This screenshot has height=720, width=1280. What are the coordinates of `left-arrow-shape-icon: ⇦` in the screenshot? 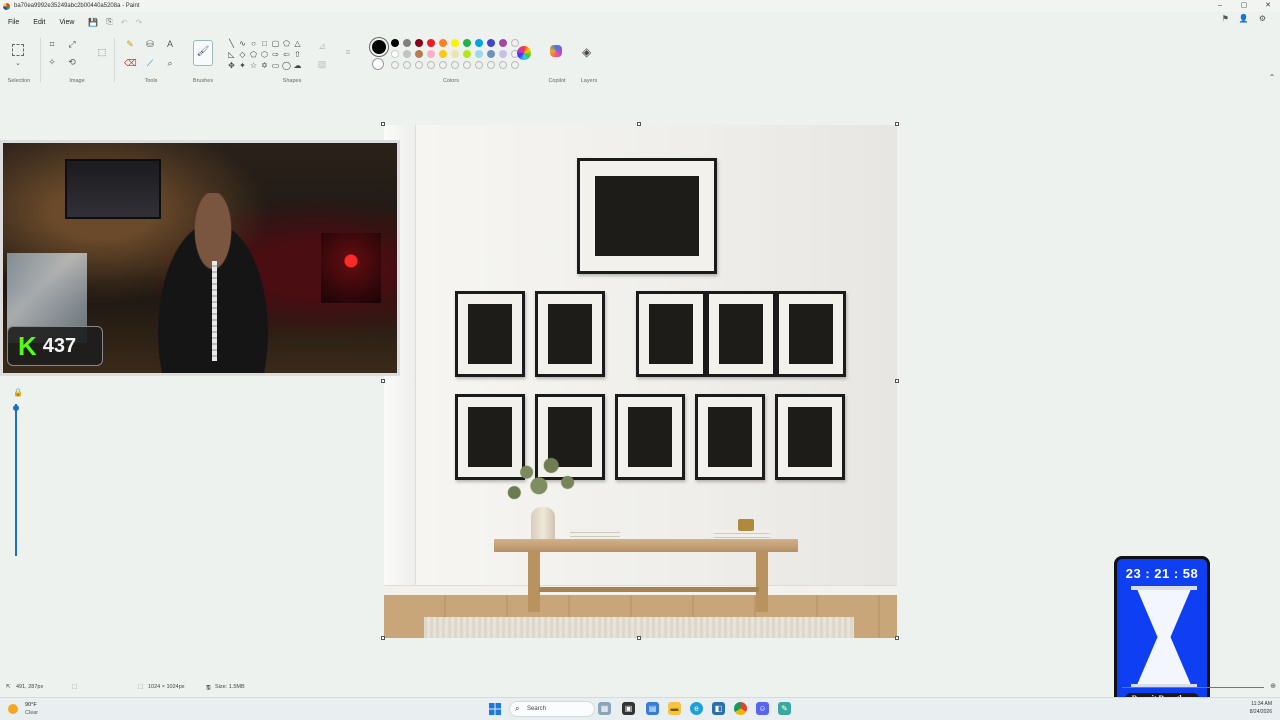 It's located at (286, 55).